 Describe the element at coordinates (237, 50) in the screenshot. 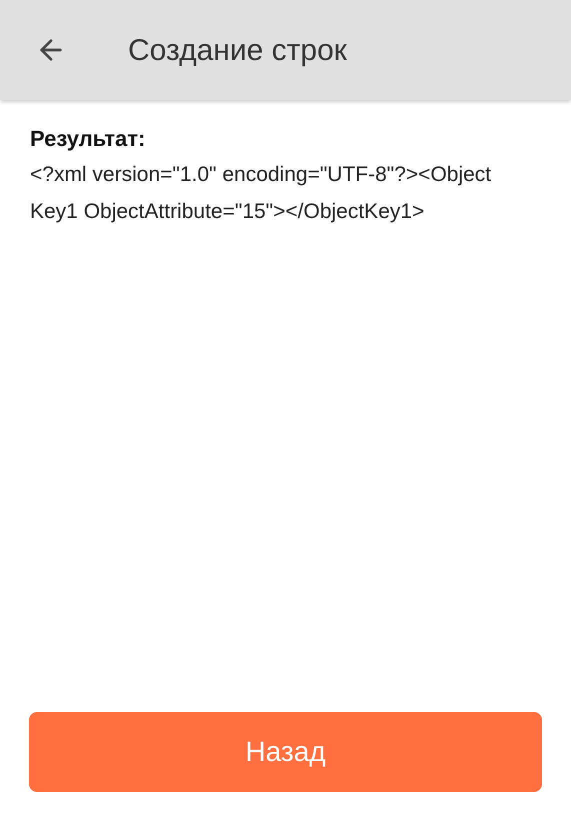

I see `header-title: Создание строк` at that location.